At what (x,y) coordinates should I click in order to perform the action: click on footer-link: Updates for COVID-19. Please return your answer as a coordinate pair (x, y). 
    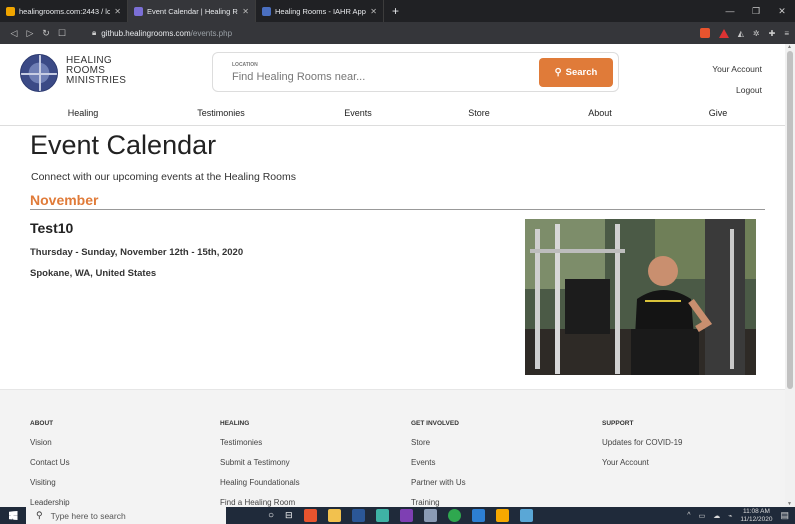
    Looking at the image, I should click on (642, 448).